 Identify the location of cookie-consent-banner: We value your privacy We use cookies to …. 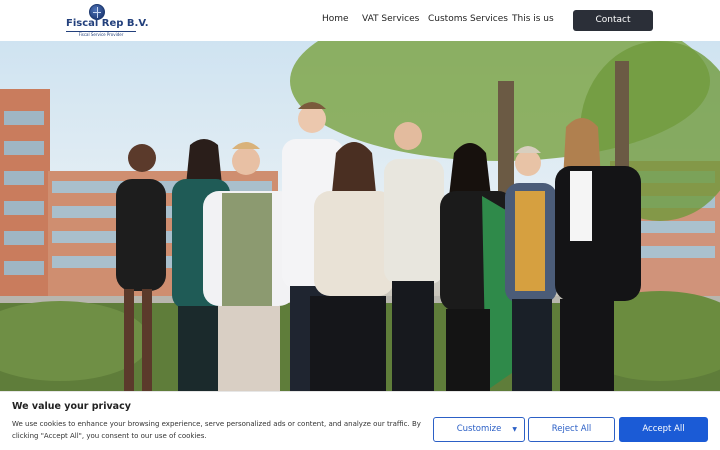
(360, 420).